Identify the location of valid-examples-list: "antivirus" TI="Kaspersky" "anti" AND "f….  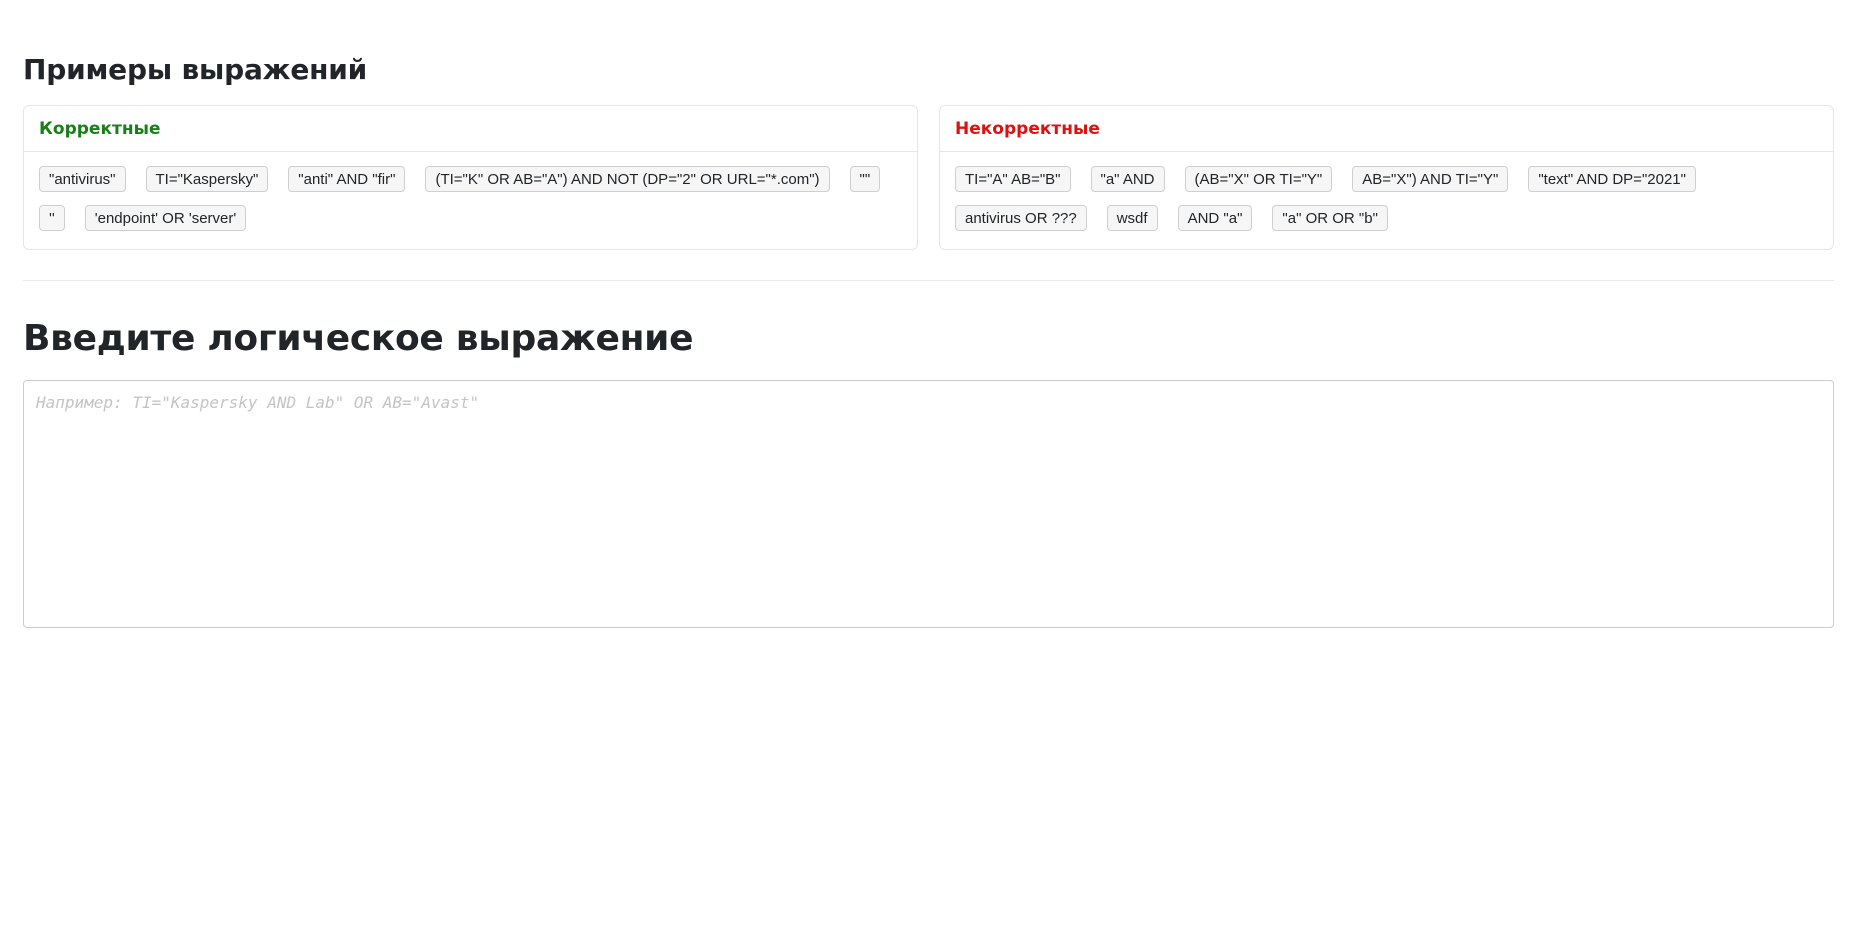
(470, 196).